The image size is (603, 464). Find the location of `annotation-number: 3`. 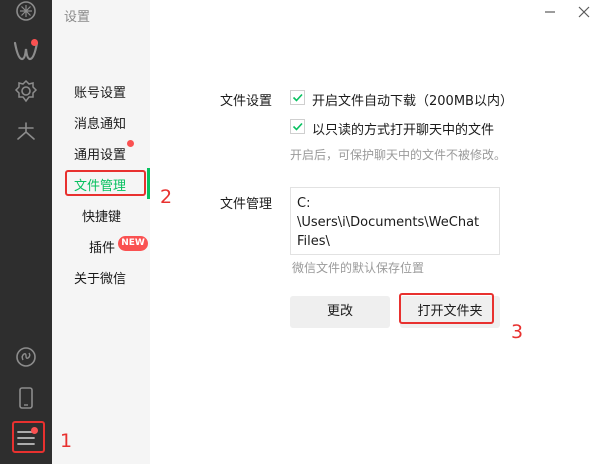

annotation-number: 3 is located at coordinates (517, 332).